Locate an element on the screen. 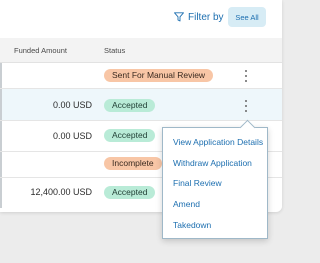  table-row: 0.00 USD Accepted is located at coordinates (141, 105).